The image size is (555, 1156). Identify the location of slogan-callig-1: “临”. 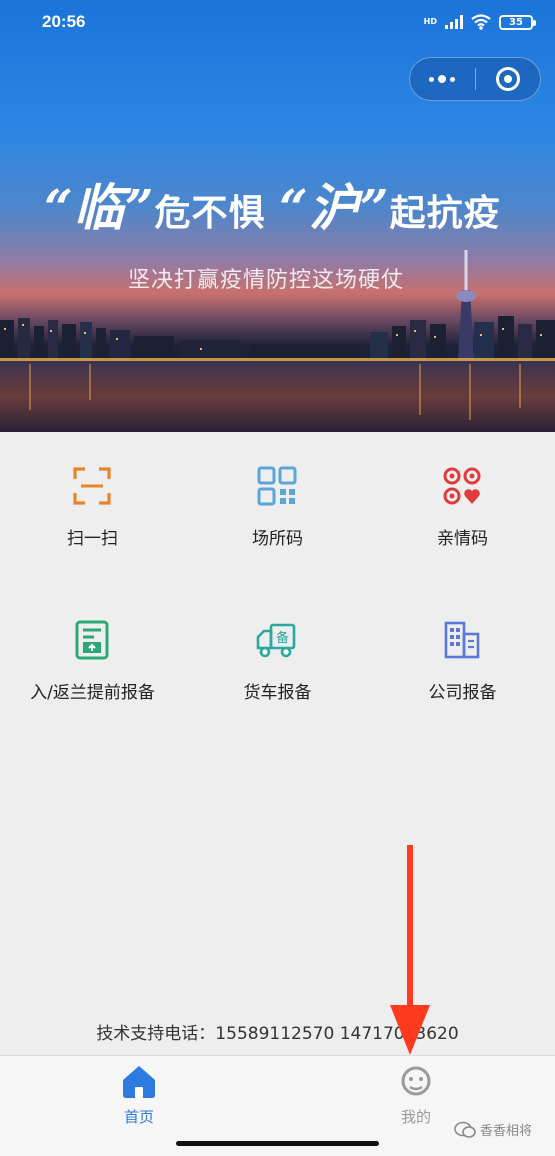
(99, 207).